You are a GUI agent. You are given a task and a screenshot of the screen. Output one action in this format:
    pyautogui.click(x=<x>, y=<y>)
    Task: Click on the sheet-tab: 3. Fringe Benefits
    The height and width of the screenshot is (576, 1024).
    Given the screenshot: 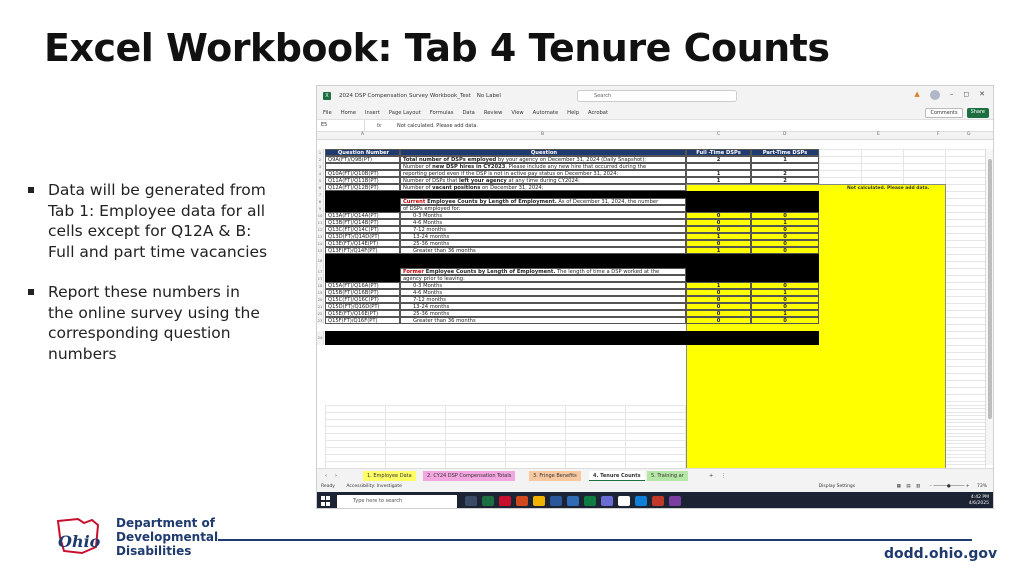 What is the action you would take?
    pyautogui.click(x=555, y=476)
    